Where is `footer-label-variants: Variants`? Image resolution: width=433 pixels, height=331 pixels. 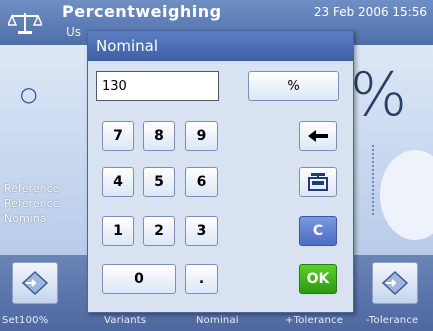 footer-label-variants: Variants is located at coordinates (125, 320).